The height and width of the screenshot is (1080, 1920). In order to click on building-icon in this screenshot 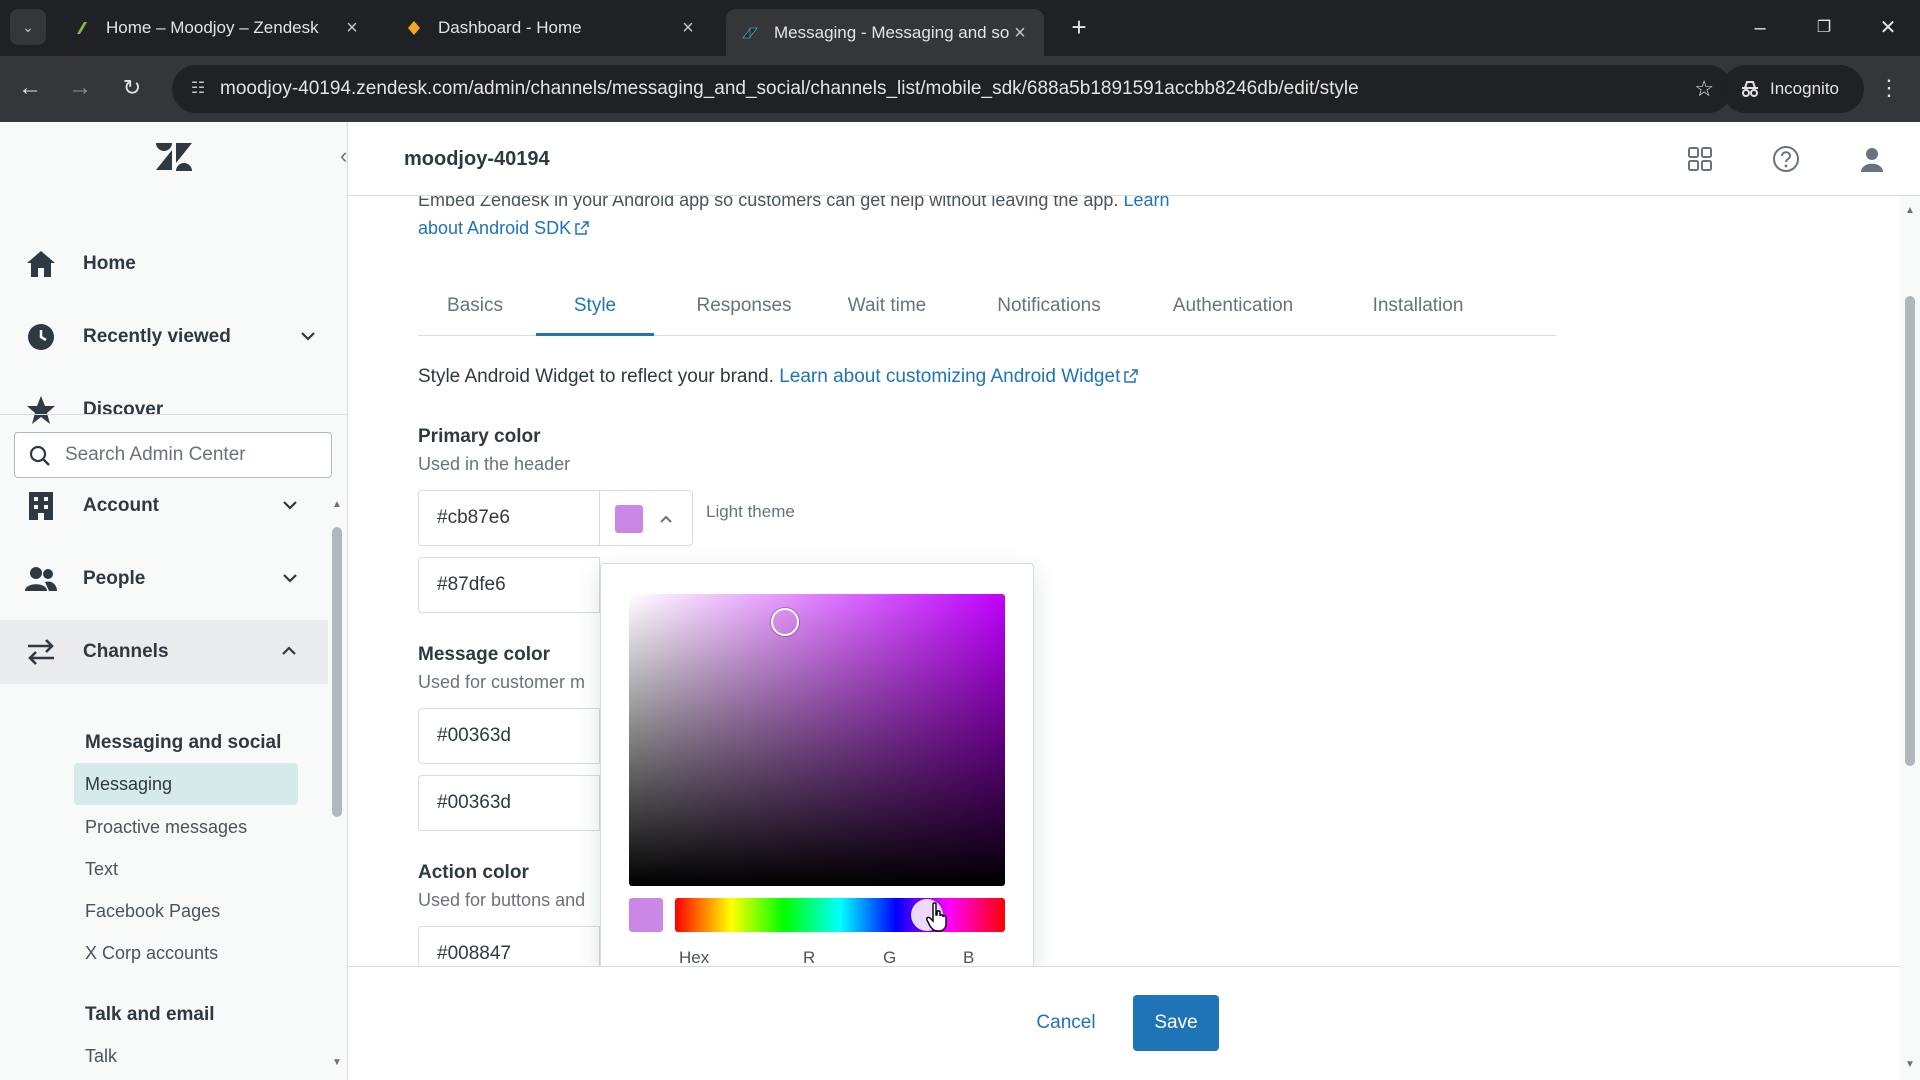, I will do `click(41, 506)`.